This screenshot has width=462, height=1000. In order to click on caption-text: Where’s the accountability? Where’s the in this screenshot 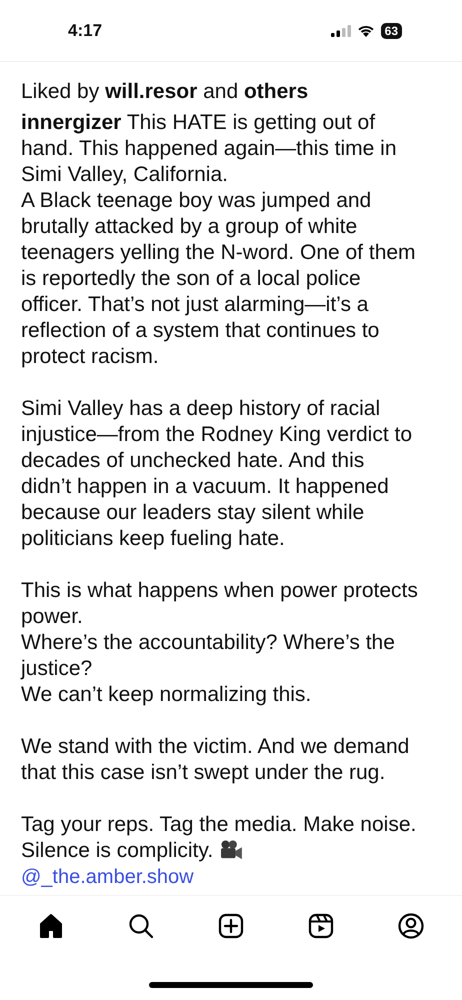, I will do `click(208, 642)`.